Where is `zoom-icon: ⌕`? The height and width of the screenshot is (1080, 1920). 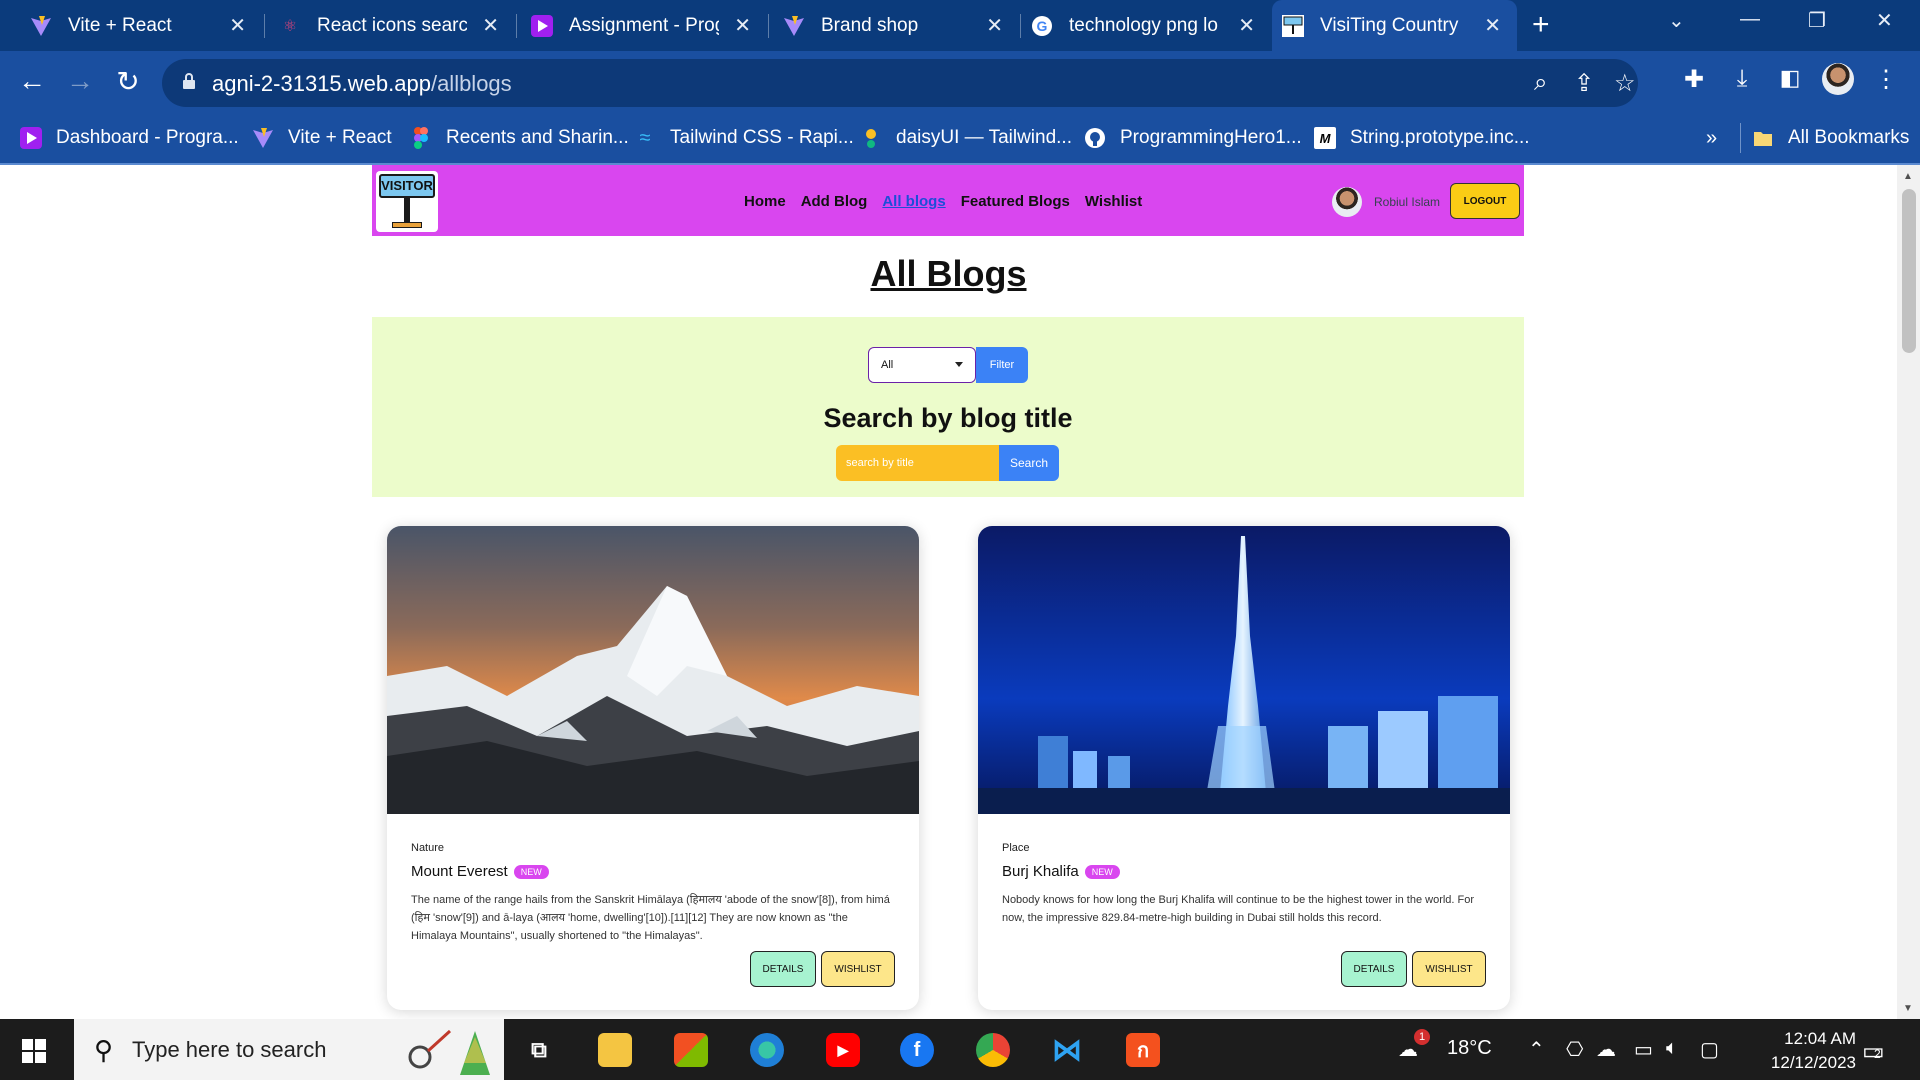
zoom-icon: ⌕ is located at coordinates (1540, 83).